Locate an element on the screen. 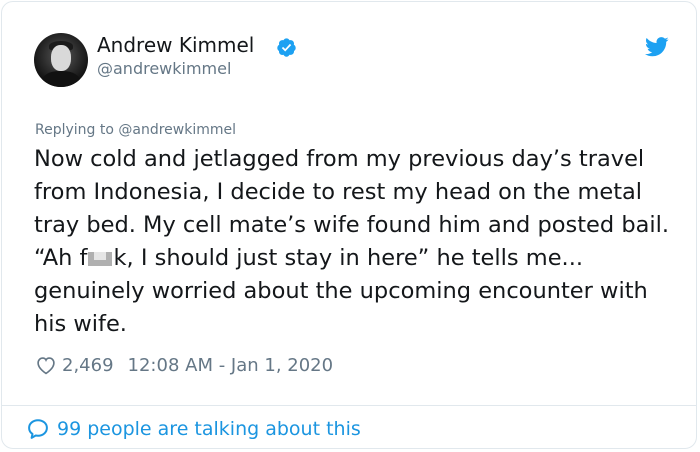 The image size is (700, 452). like-count: 2,469 is located at coordinates (88, 365).